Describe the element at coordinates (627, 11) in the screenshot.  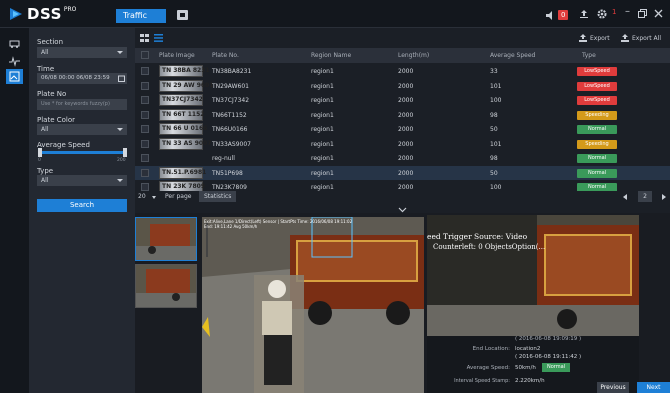
I see `minimize-icon: –` at that location.